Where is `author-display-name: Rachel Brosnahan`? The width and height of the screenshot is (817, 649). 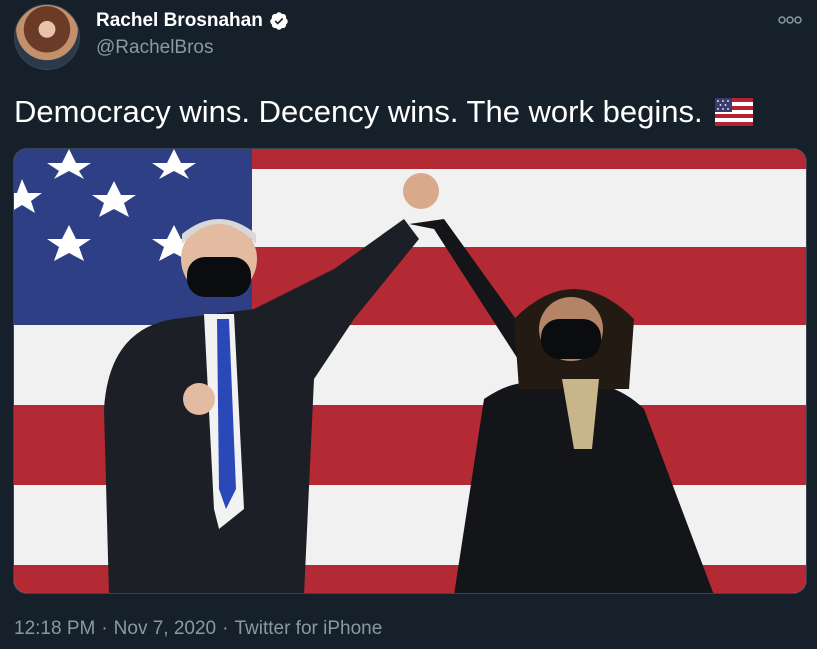
author-display-name: Rachel Brosnahan is located at coordinates (179, 21).